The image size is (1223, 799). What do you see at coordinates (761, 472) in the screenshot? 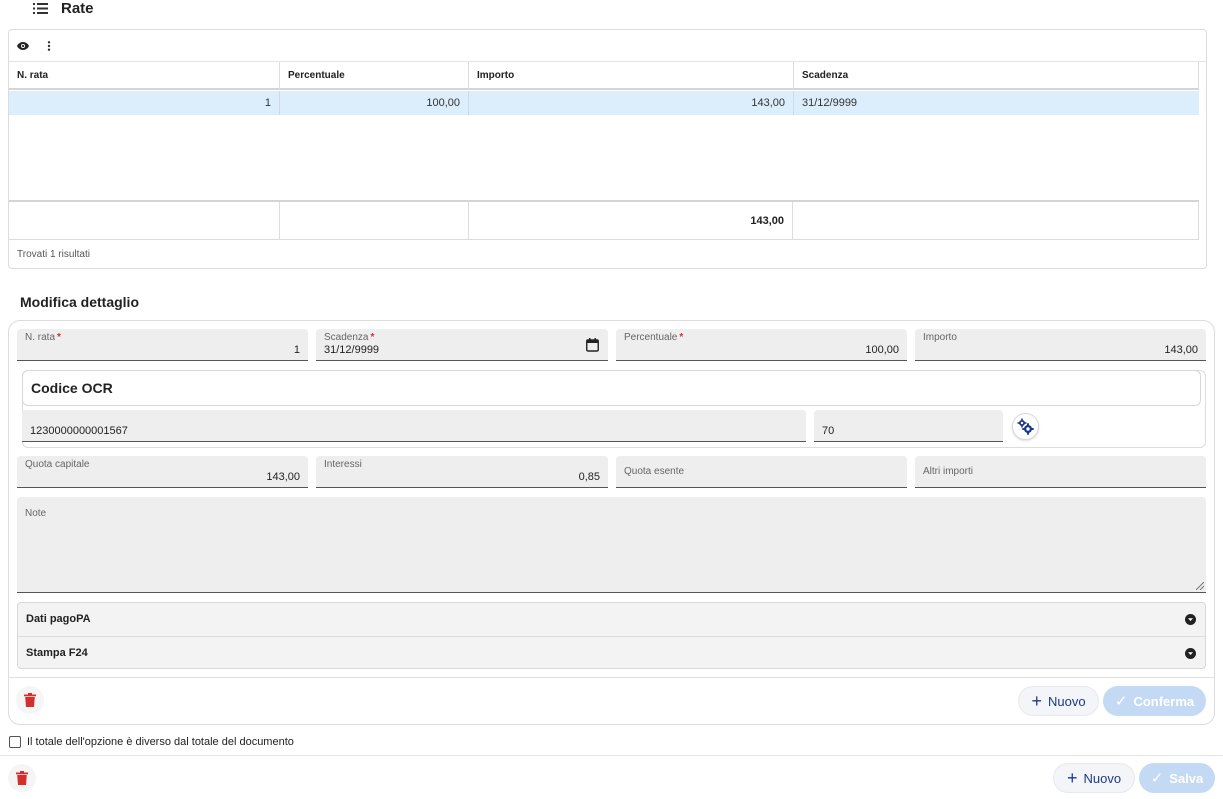
I see `quota-esente-field: Quota esente` at bounding box center [761, 472].